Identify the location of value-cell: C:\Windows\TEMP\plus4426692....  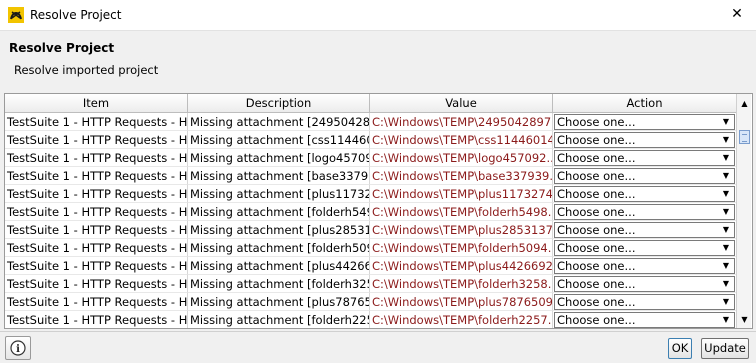
(461, 266).